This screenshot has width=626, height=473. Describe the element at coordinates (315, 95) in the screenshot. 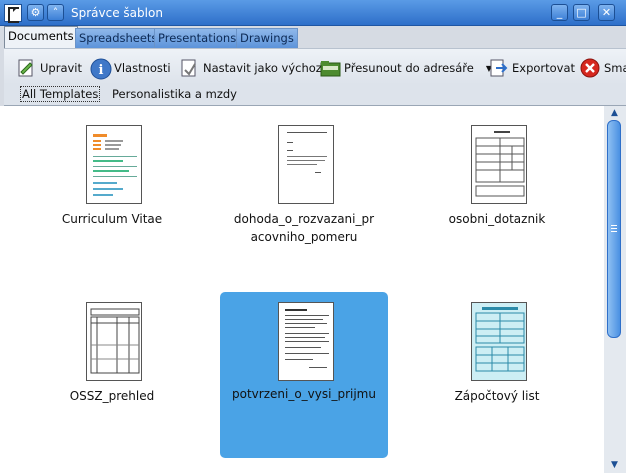

I see `filter-bar: All Templates Personalistika a mzdy` at that location.